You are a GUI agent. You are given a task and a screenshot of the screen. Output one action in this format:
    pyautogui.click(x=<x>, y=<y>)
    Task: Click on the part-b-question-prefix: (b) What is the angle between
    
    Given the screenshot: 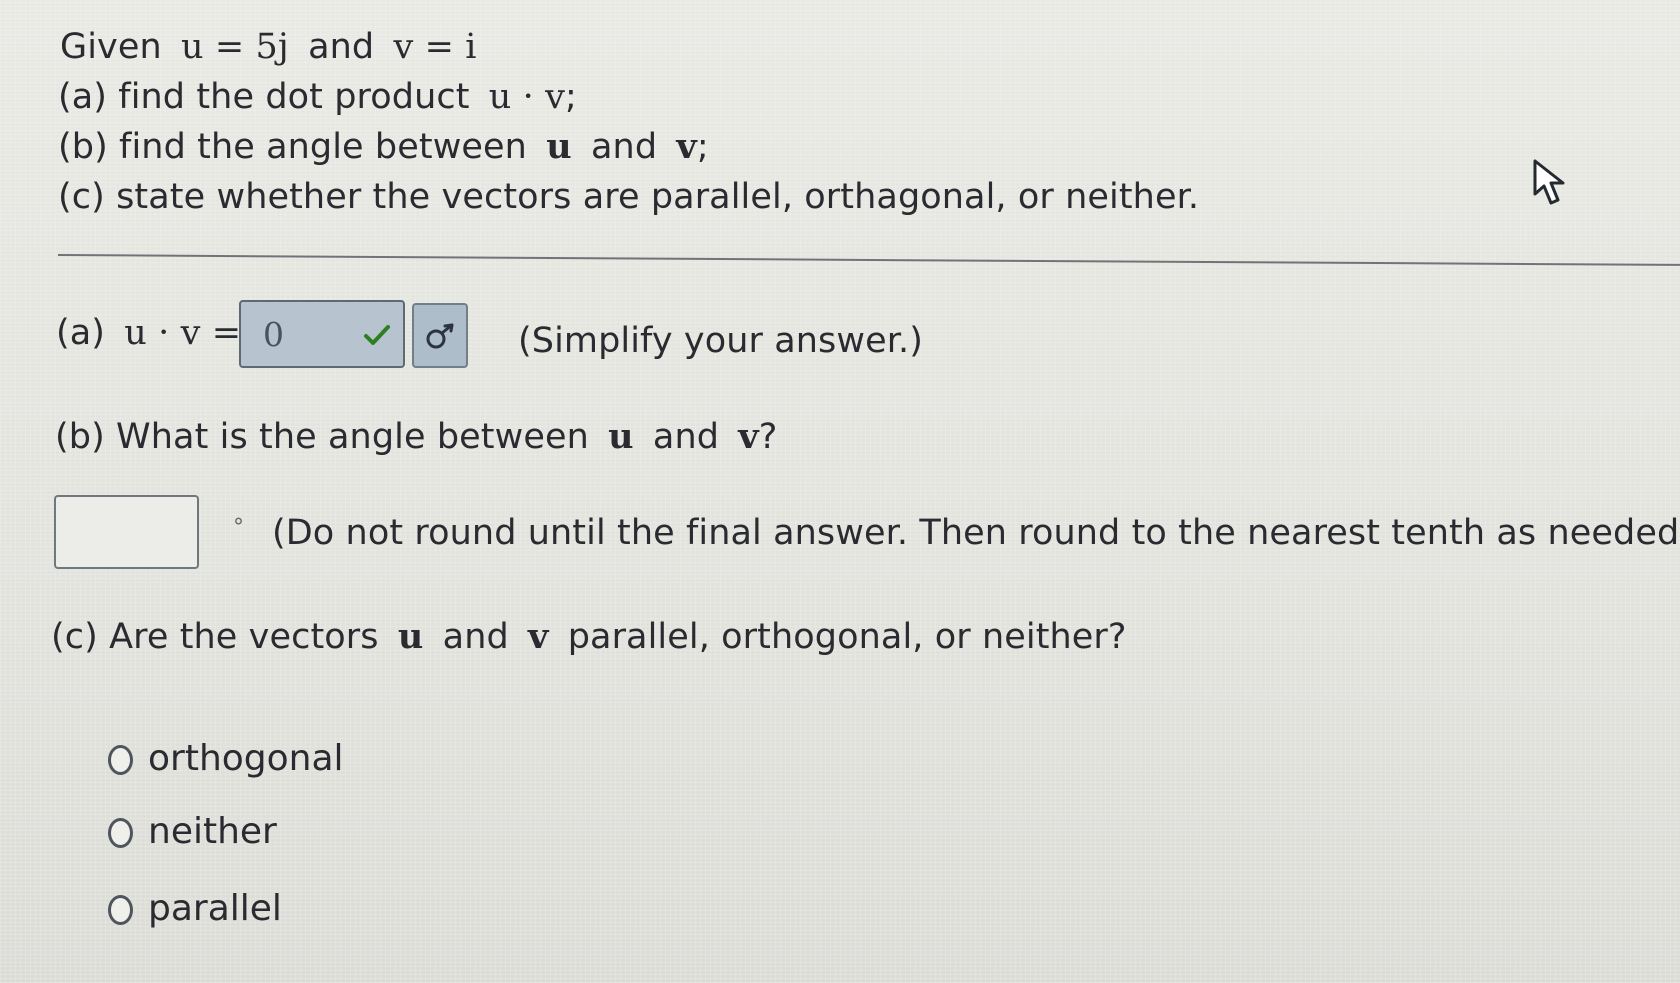 What is the action you would take?
    pyautogui.click(x=322, y=437)
    